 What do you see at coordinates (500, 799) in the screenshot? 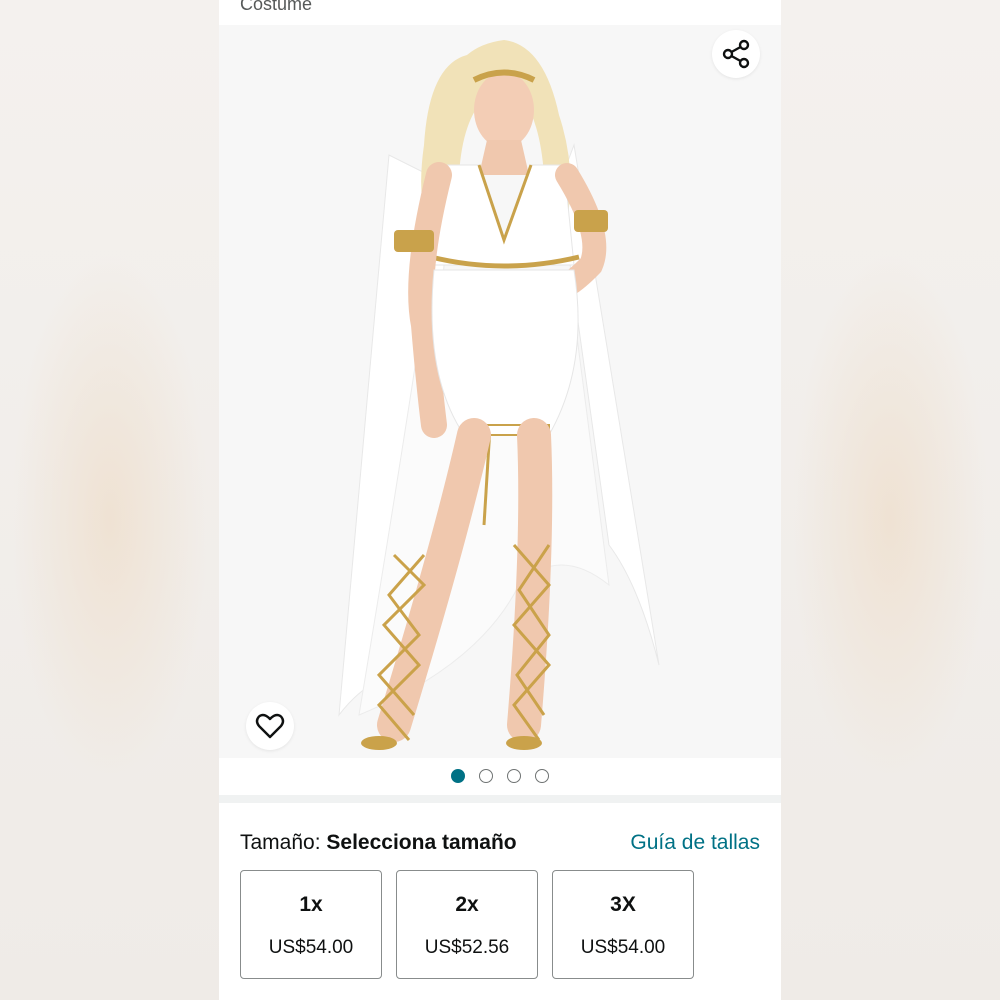
I see `section-divider` at bounding box center [500, 799].